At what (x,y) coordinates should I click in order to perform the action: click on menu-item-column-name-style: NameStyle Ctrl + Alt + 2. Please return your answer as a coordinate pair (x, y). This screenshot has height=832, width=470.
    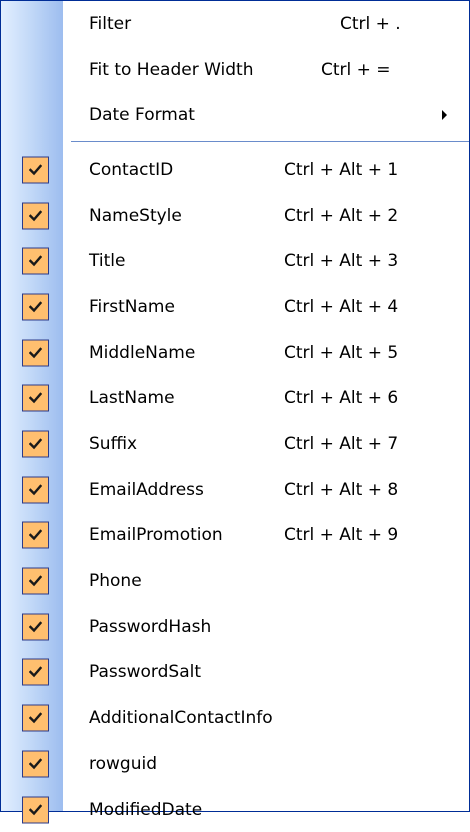
    Looking at the image, I should click on (235, 216).